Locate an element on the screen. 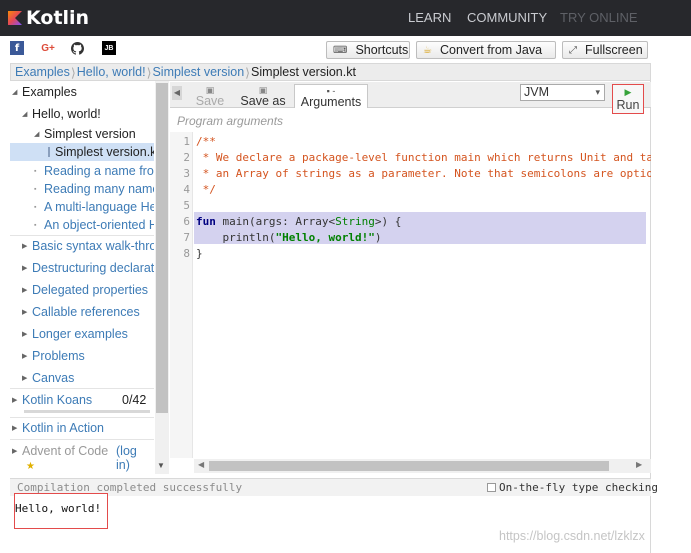  save-label: Save is located at coordinates (210, 101).